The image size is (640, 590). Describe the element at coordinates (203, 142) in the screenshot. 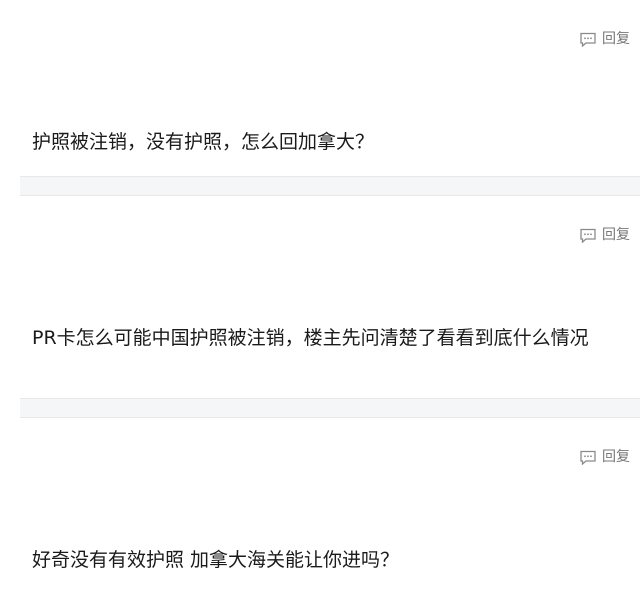

I see `reply-text: 护照被注销，没有护照，怎么回加拿大？` at that location.